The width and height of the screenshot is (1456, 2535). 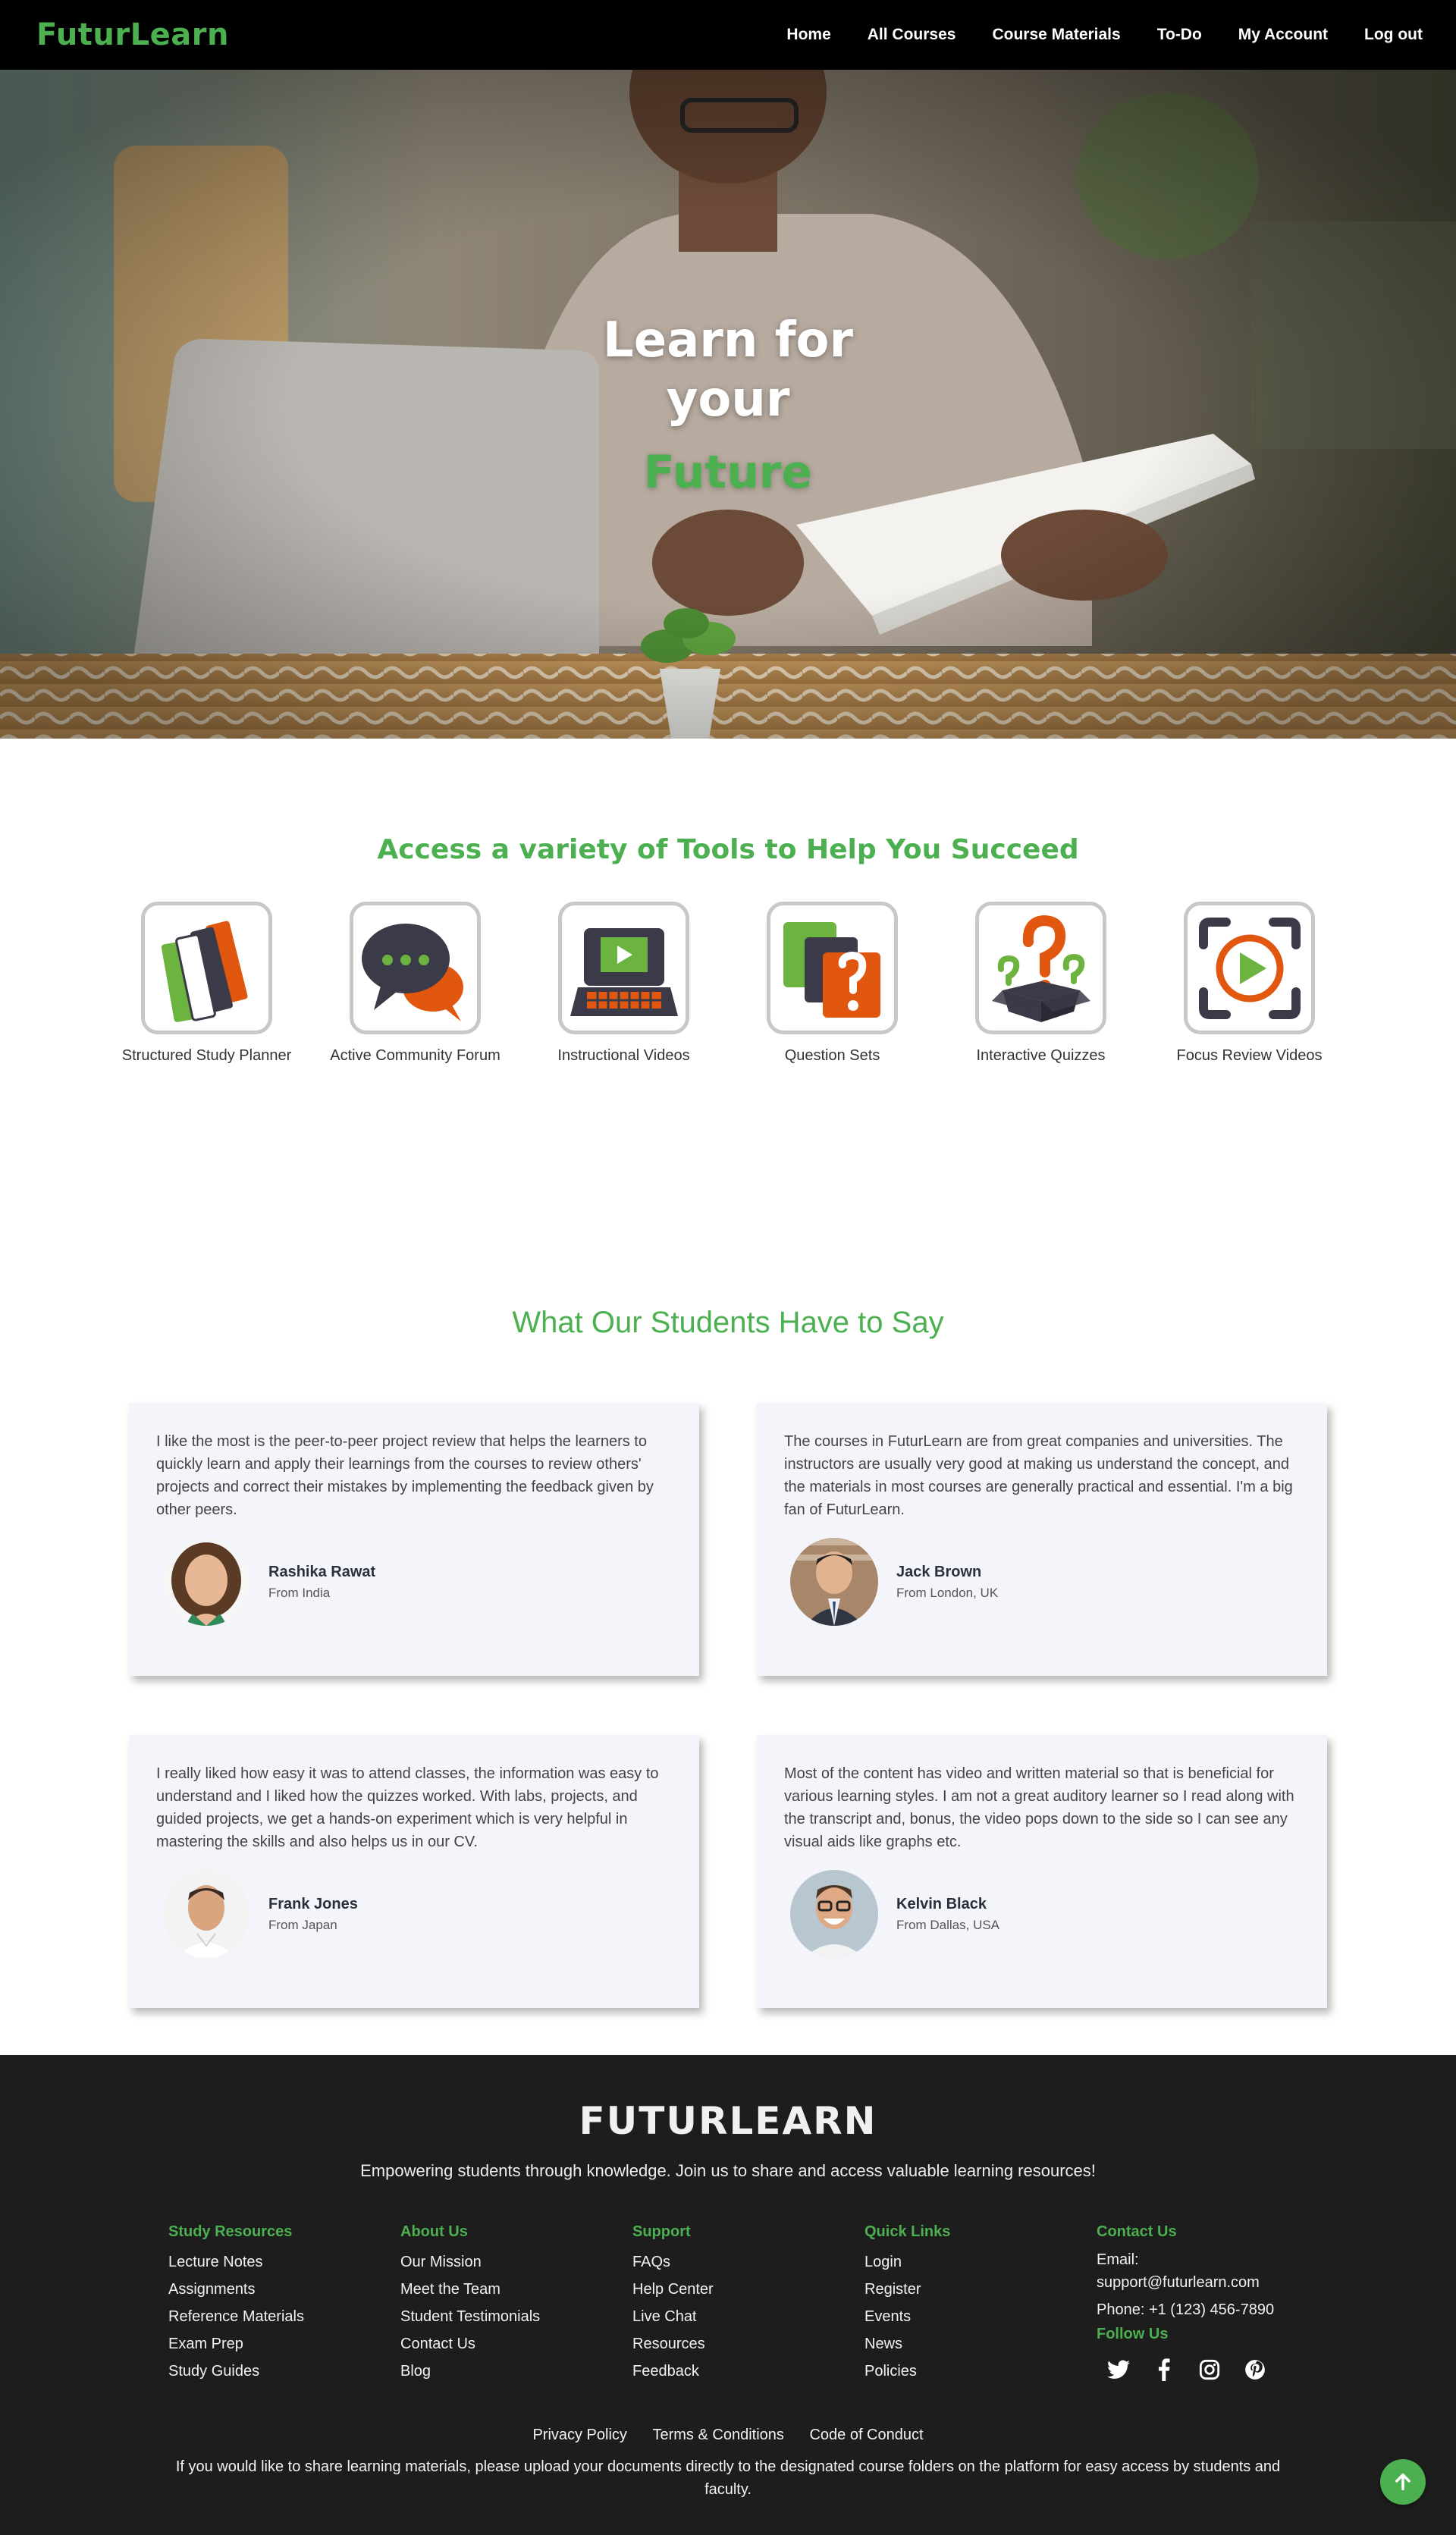 I want to click on tool-interactive-quizzes: Interactive Quizzes, so click(x=1040, y=984).